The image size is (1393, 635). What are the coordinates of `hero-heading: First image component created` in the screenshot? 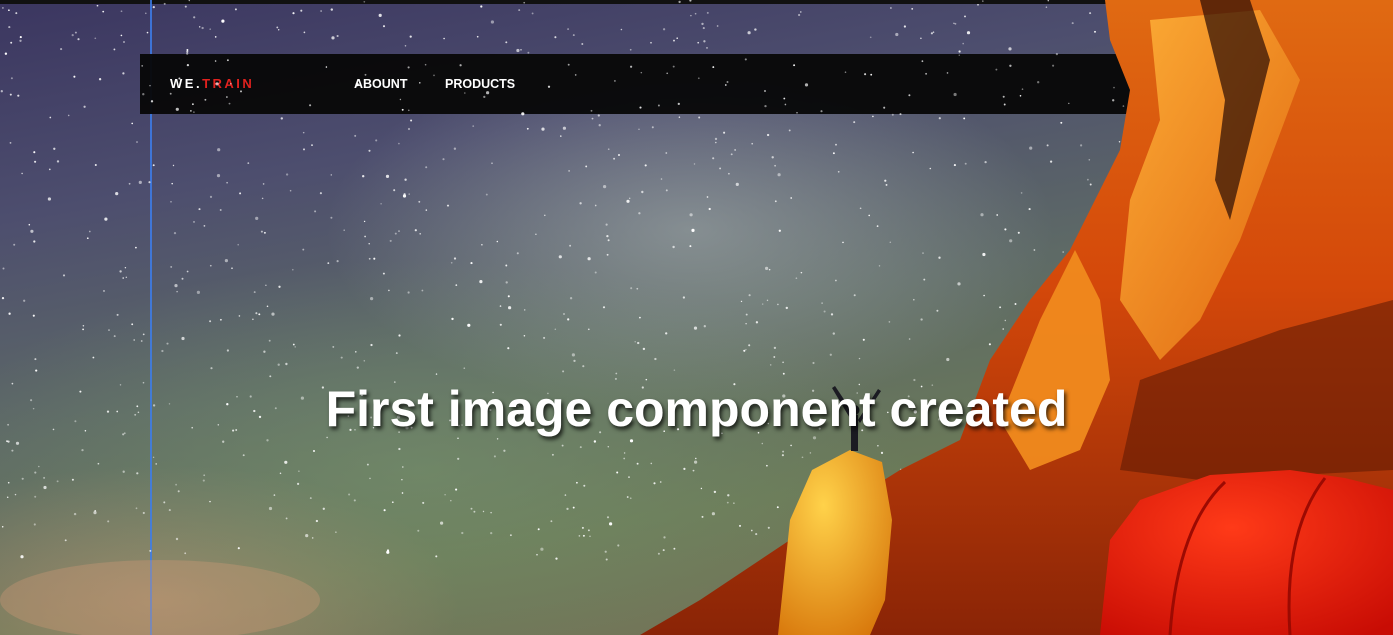 It's located at (696, 409).